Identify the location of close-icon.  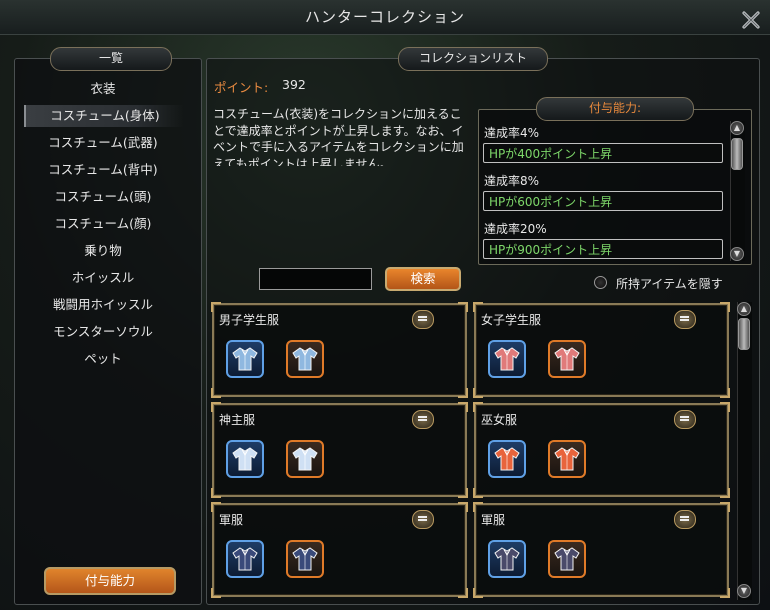
(751, 20).